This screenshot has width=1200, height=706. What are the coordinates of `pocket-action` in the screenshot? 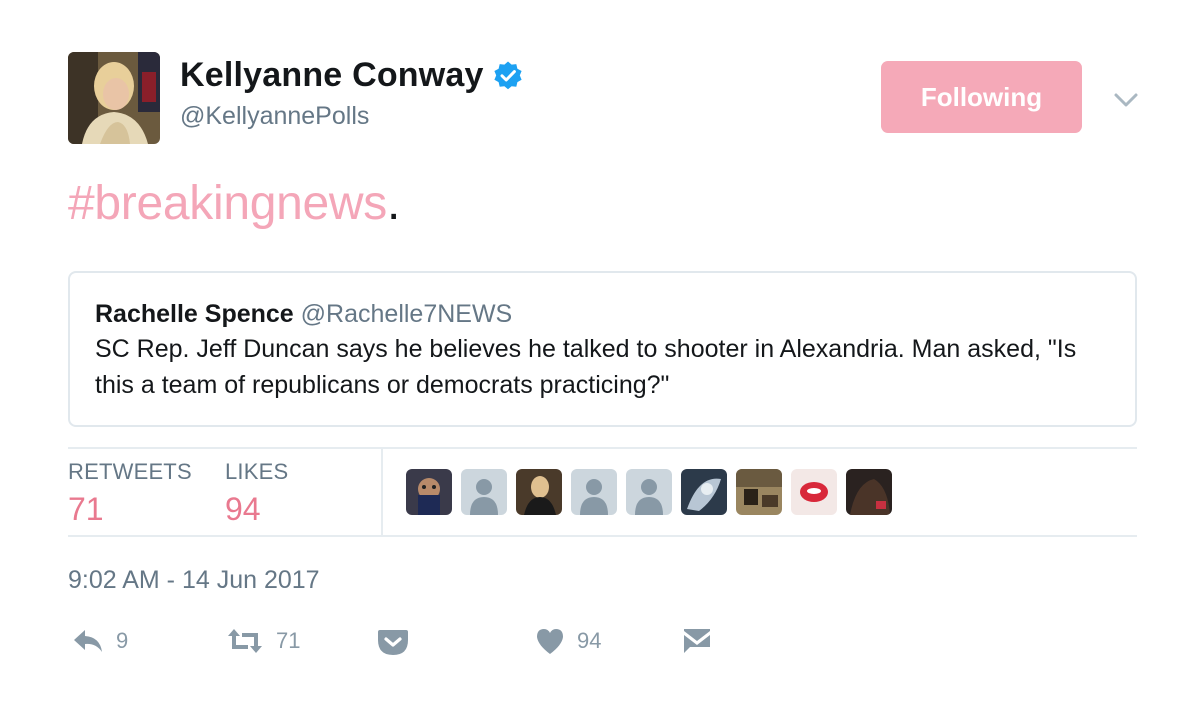 It's located at (393, 642).